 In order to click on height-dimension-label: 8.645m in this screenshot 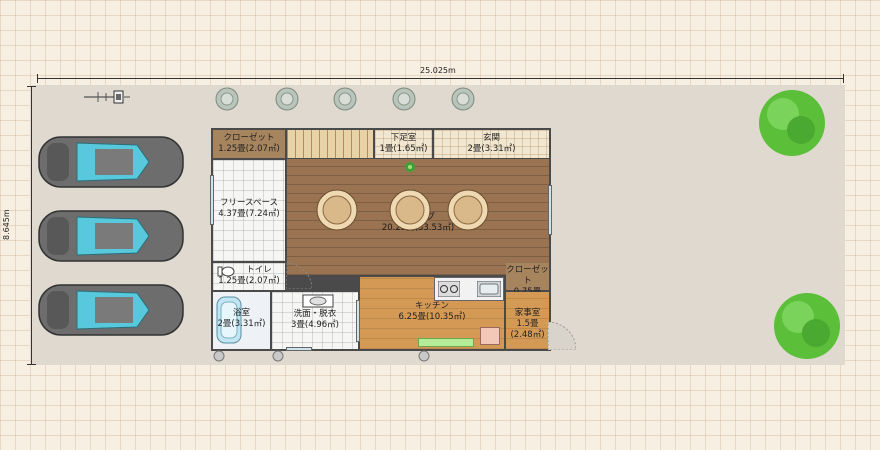, I will do `click(6, 224)`.